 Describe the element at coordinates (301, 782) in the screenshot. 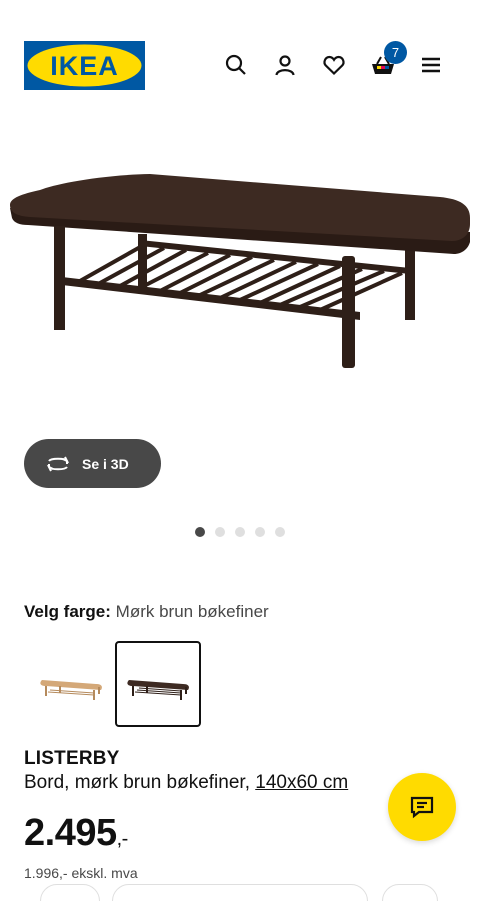

I see `product-size-link: 140x60 cm` at that location.